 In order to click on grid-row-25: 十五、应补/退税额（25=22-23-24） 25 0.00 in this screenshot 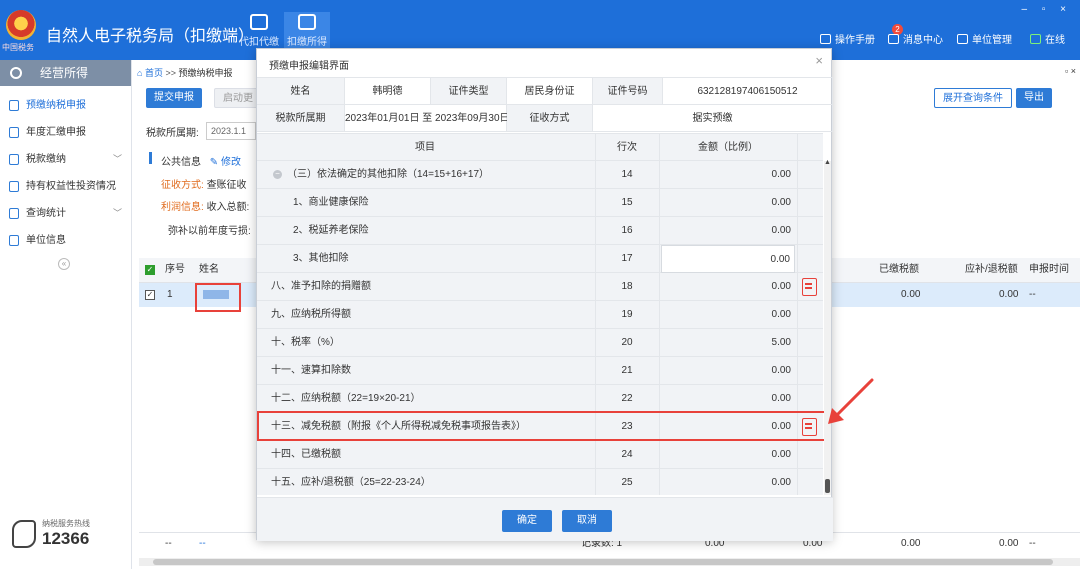, I will do `click(540, 482)`.